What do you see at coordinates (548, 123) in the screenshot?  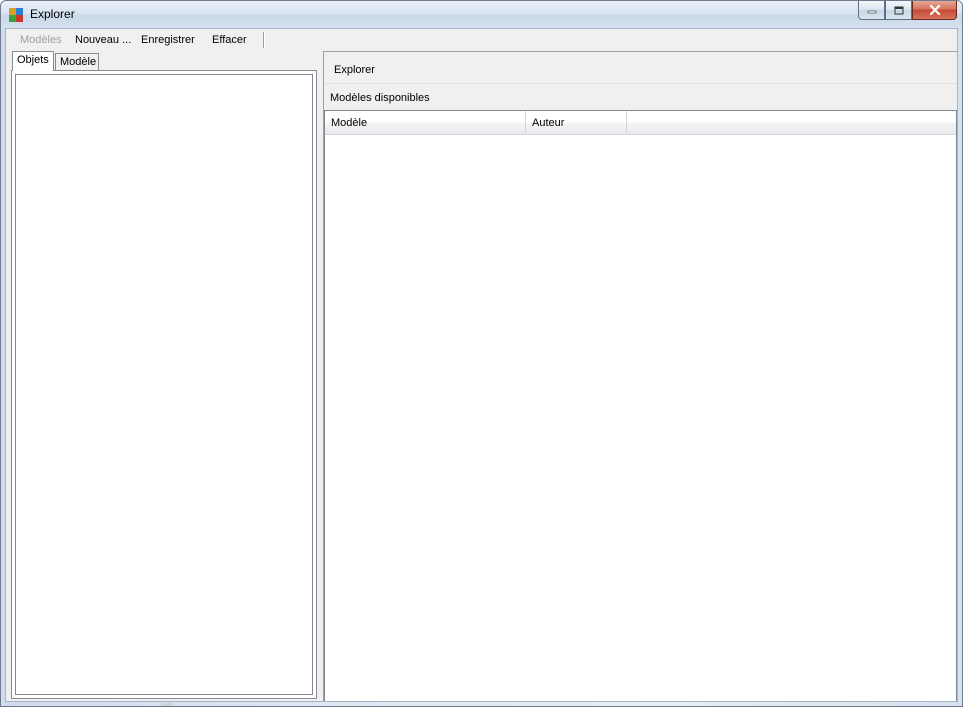 I see `column-auteur-label: Auteur` at bounding box center [548, 123].